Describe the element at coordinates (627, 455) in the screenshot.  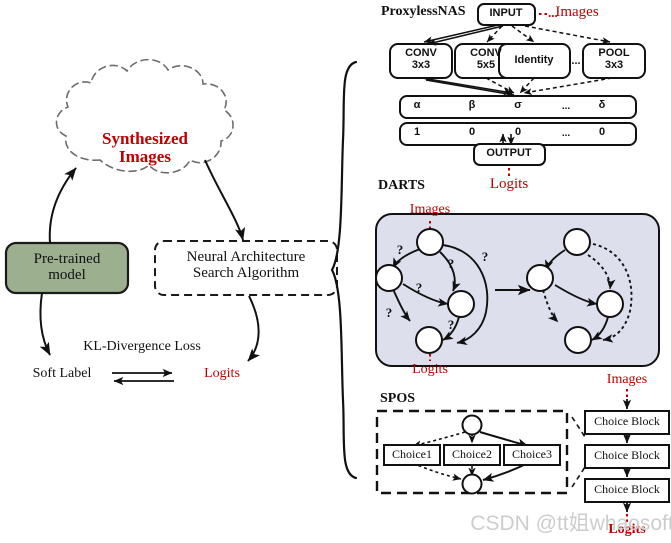
I see `spos-choice-block-2: Choice Block` at that location.